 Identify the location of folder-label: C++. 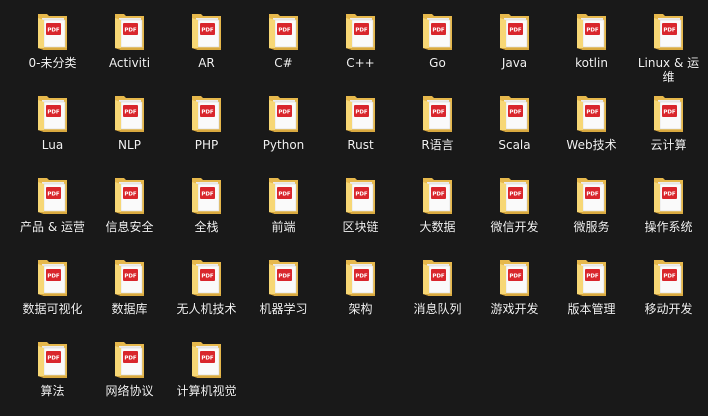
(360, 63).